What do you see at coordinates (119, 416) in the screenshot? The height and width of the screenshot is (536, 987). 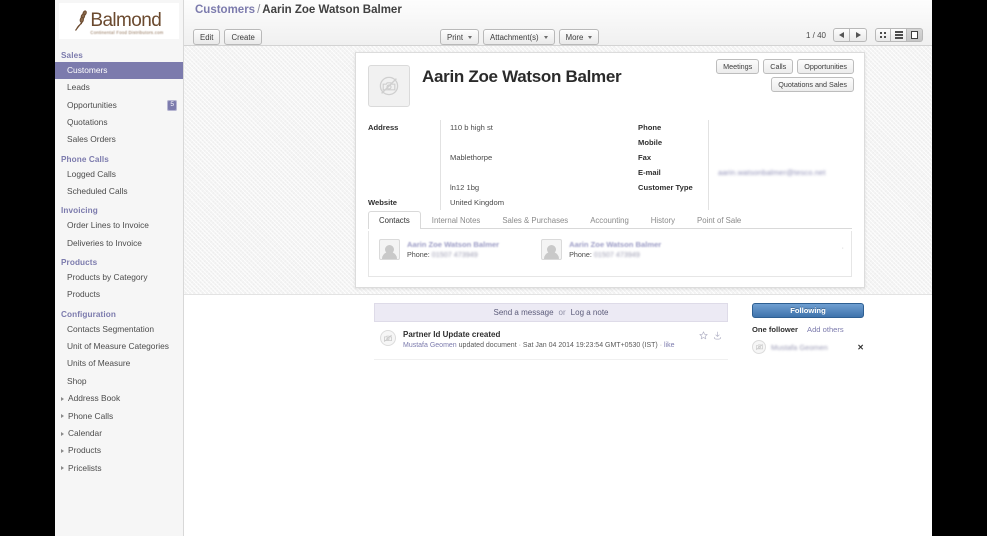 I see `sidebar-group-phone-calls: Phone Calls` at bounding box center [119, 416].